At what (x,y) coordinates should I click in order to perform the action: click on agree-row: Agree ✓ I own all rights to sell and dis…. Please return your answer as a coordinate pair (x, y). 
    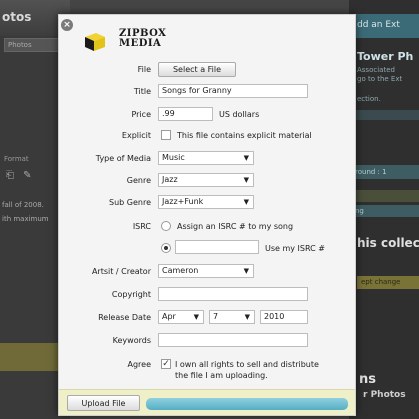
    Looking at the image, I should click on (208, 369).